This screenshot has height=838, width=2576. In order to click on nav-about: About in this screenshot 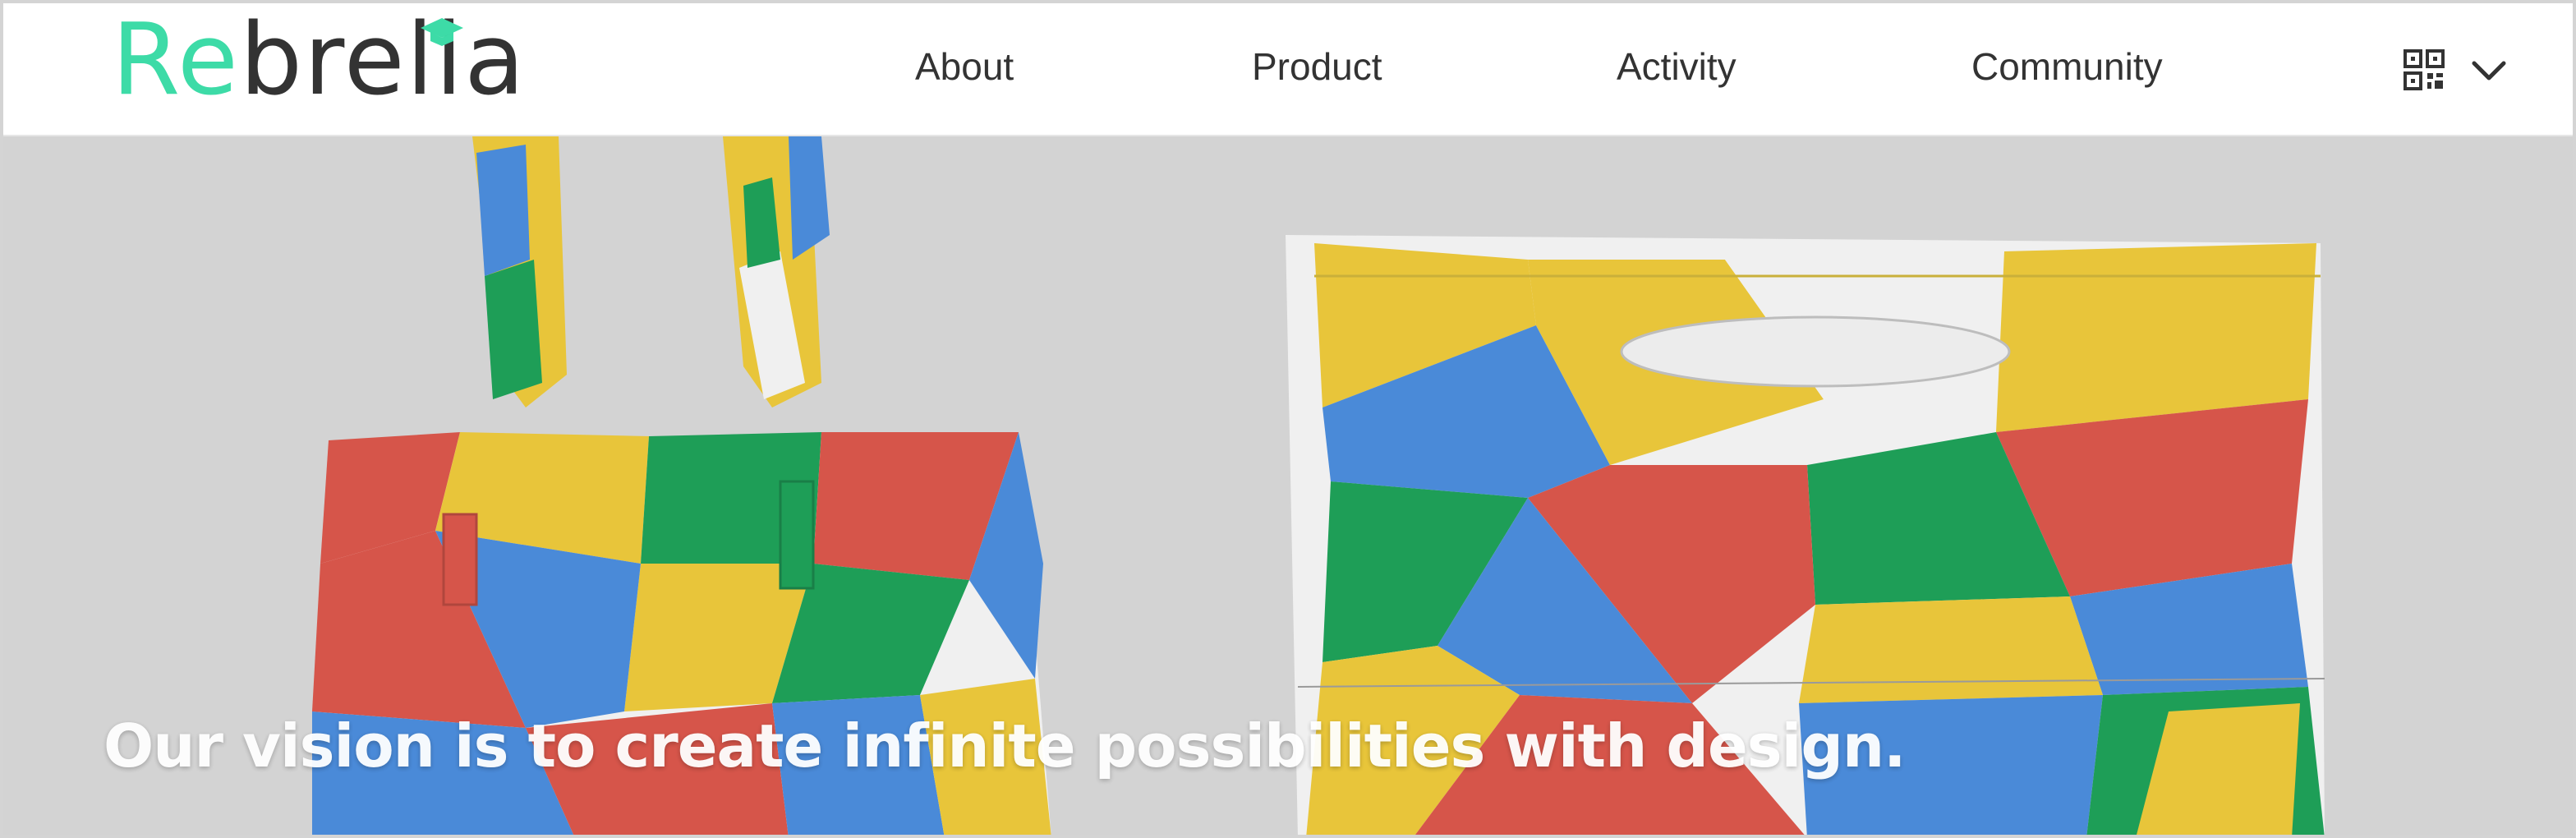, I will do `click(964, 66)`.